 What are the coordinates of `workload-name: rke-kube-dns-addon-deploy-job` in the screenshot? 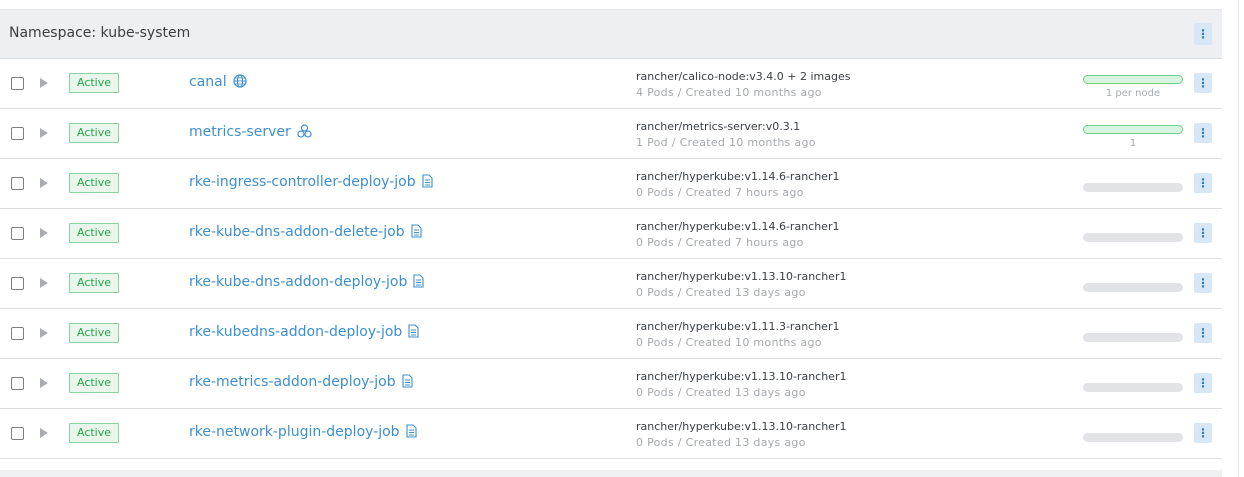 It's located at (298, 282).